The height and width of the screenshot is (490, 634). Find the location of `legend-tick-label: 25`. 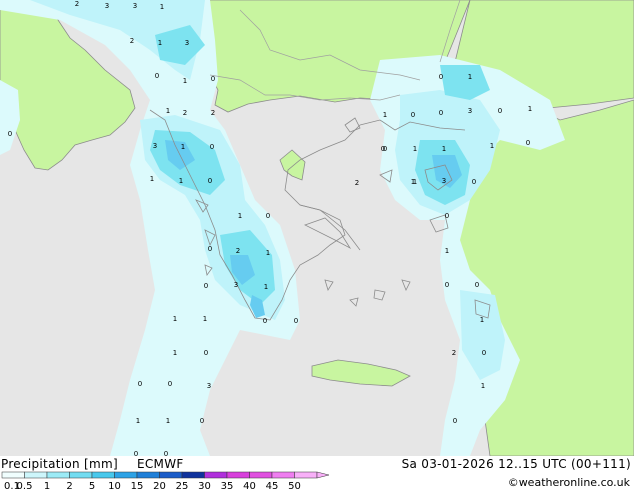

legend-tick-label: 25 is located at coordinates (182, 485).